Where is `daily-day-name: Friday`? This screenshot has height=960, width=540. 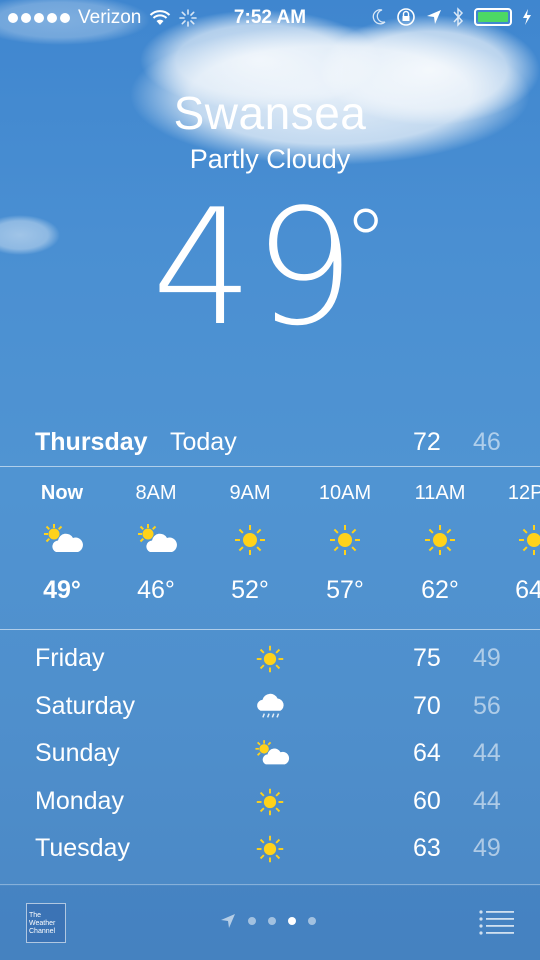
daily-day-name: Friday is located at coordinates (70, 658).